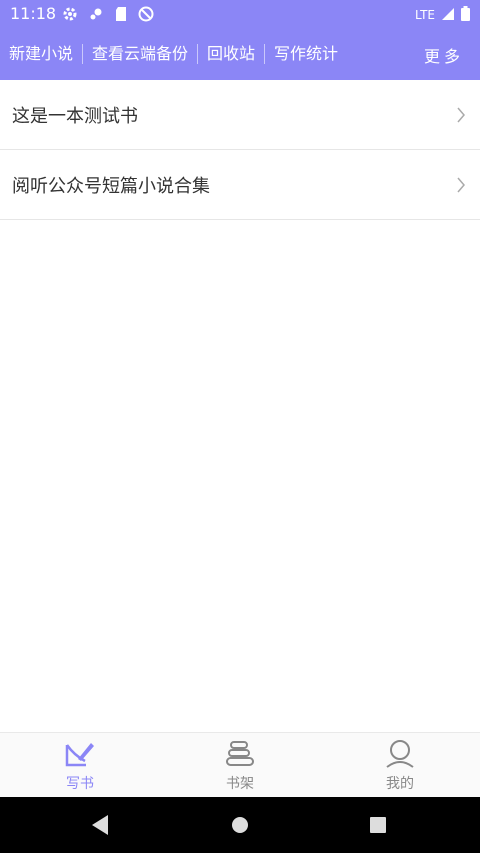 This screenshot has height=853, width=480. What do you see at coordinates (96, 16) in the screenshot?
I see `gear-icon` at bounding box center [96, 16].